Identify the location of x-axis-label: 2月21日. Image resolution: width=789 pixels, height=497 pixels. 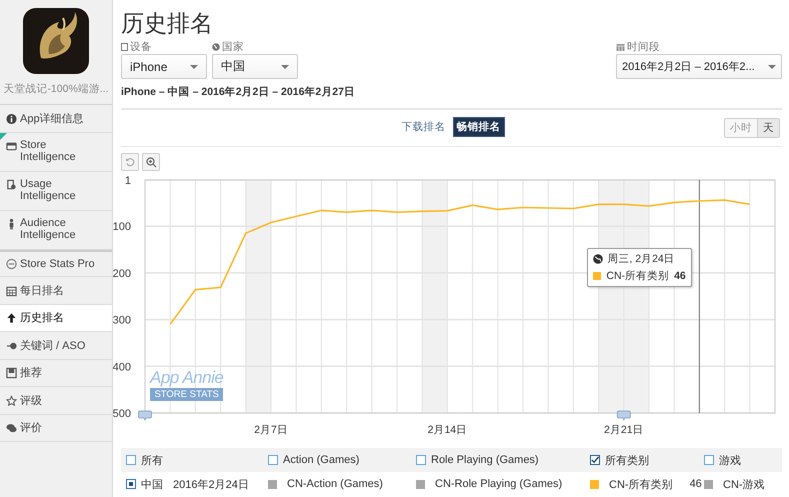
(624, 430).